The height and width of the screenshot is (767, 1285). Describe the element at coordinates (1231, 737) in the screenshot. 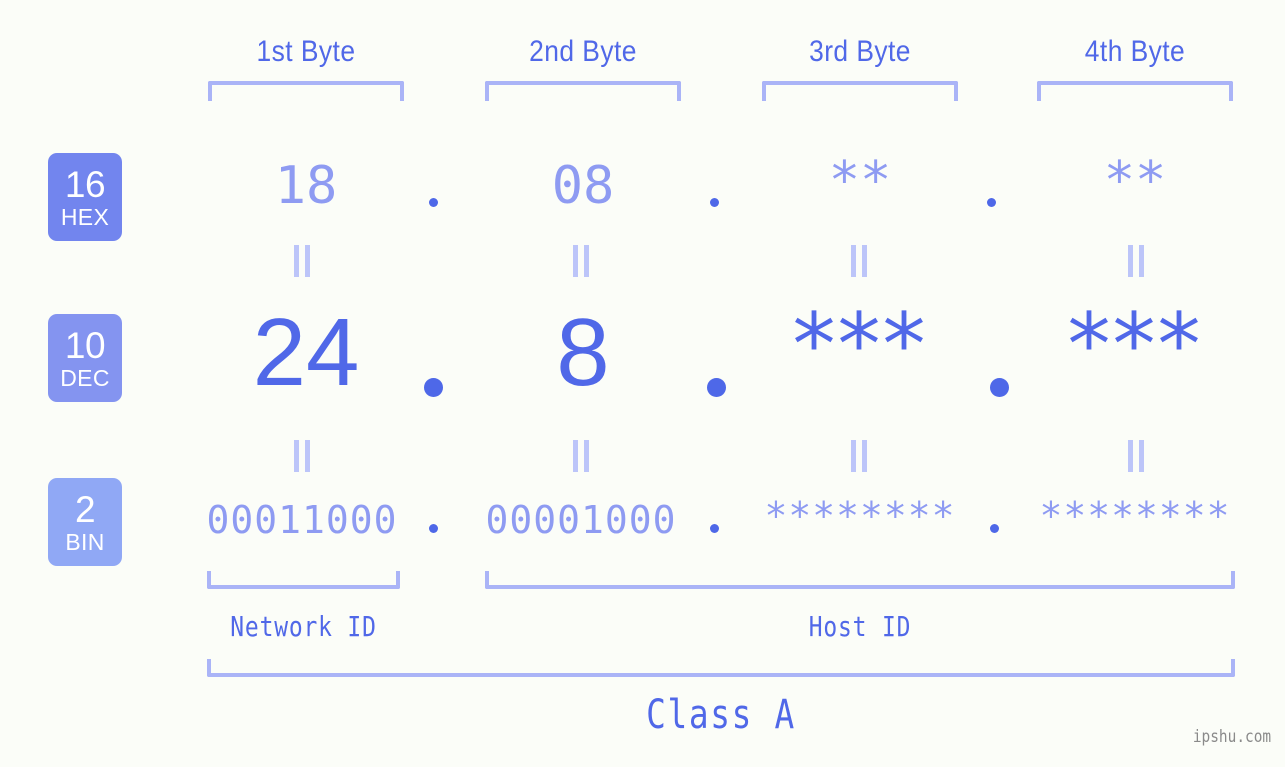

I see `site-watermark: ipshu.com` at that location.